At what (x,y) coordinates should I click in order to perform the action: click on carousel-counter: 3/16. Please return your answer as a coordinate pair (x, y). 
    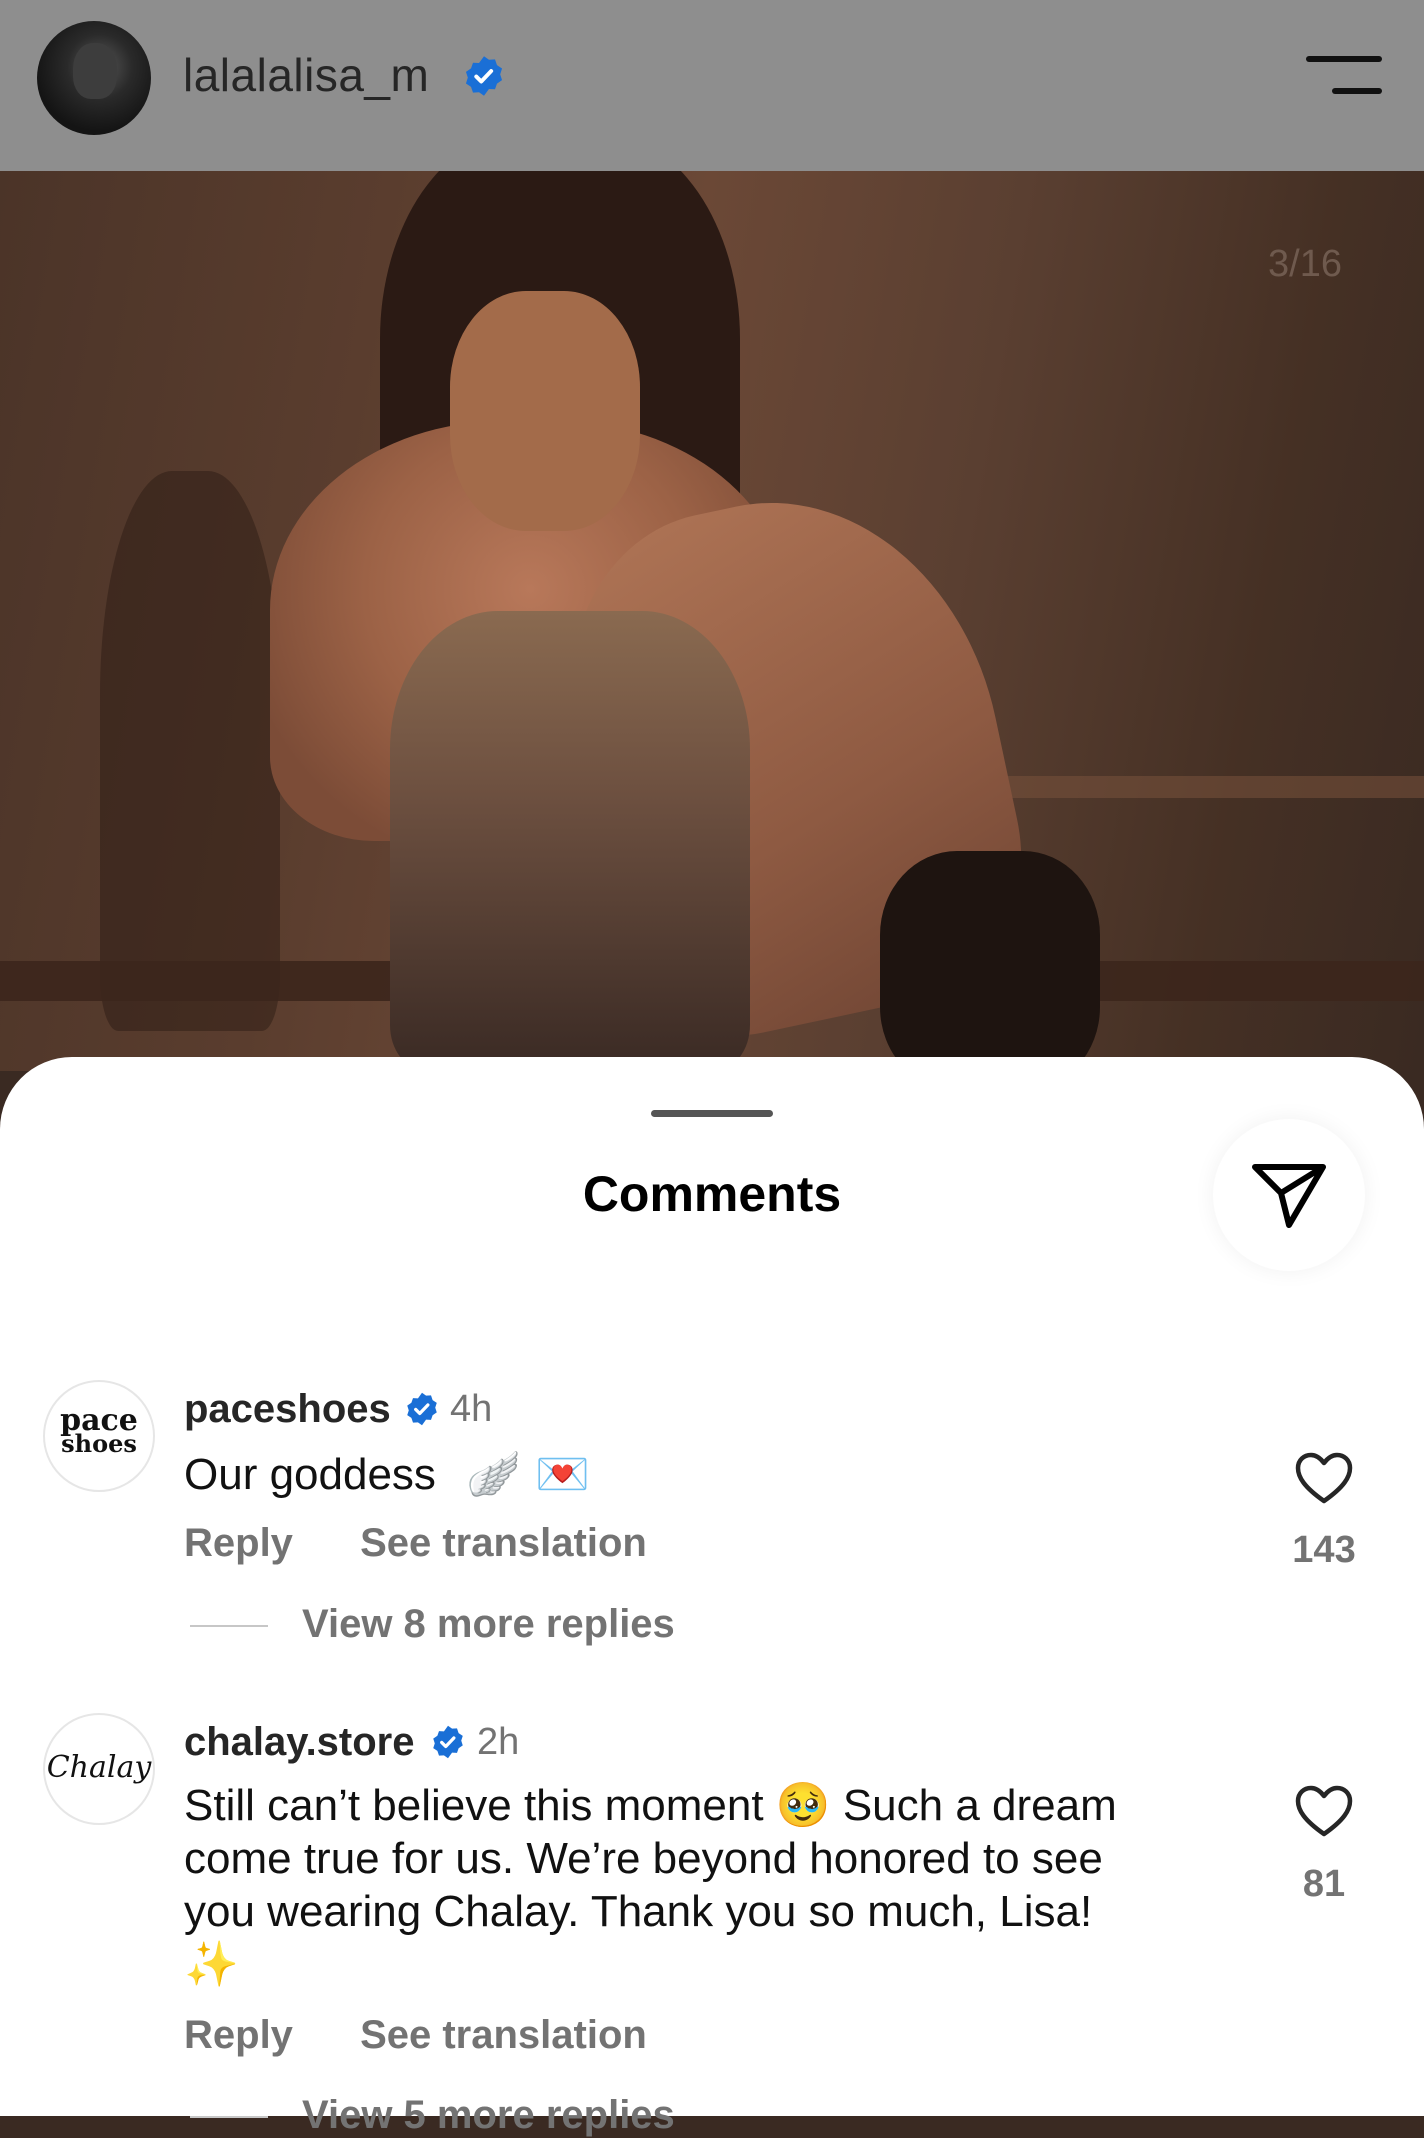
    Looking at the image, I should click on (1305, 264).